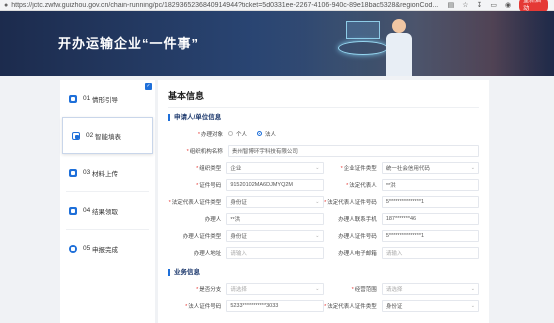  I want to click on field-label: *经营范围, so click(364, 289).